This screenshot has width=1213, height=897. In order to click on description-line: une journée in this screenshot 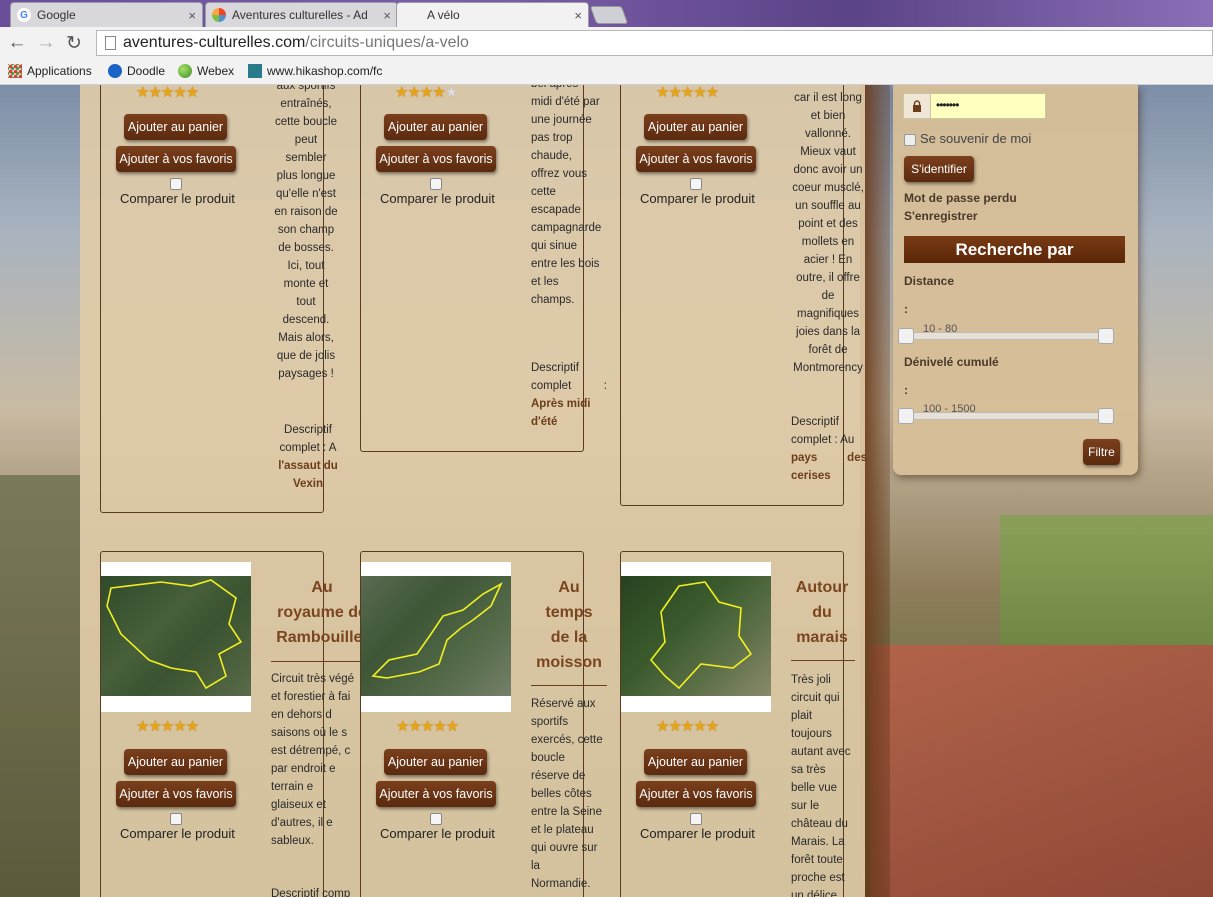, I will do `click(561, 120)`.